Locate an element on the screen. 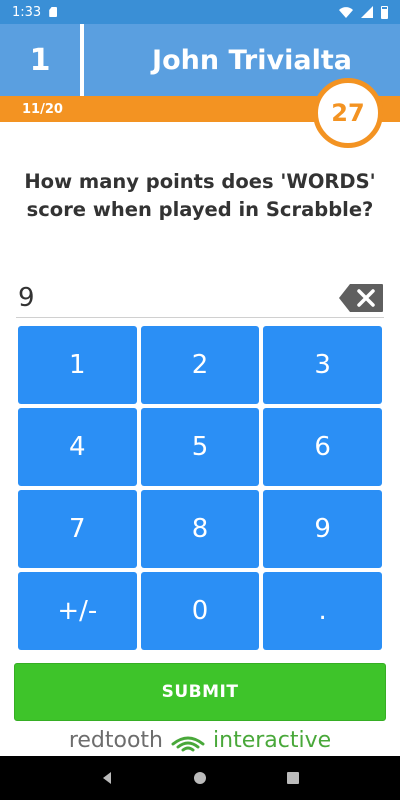 The width and height of the screenshot is (400, 800). back-icon is located at coordinates (107, 778).